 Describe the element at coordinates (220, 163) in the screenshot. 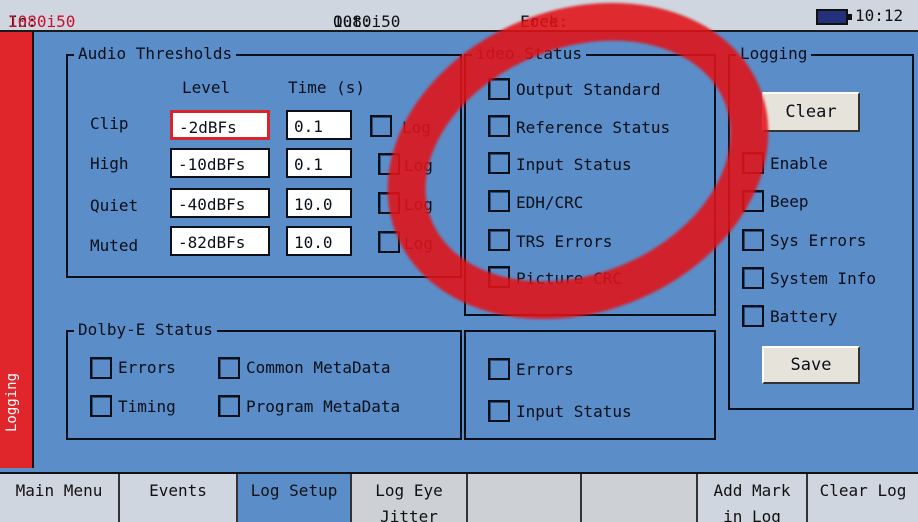

I see `high-level-field: -10dBFs` at that location.